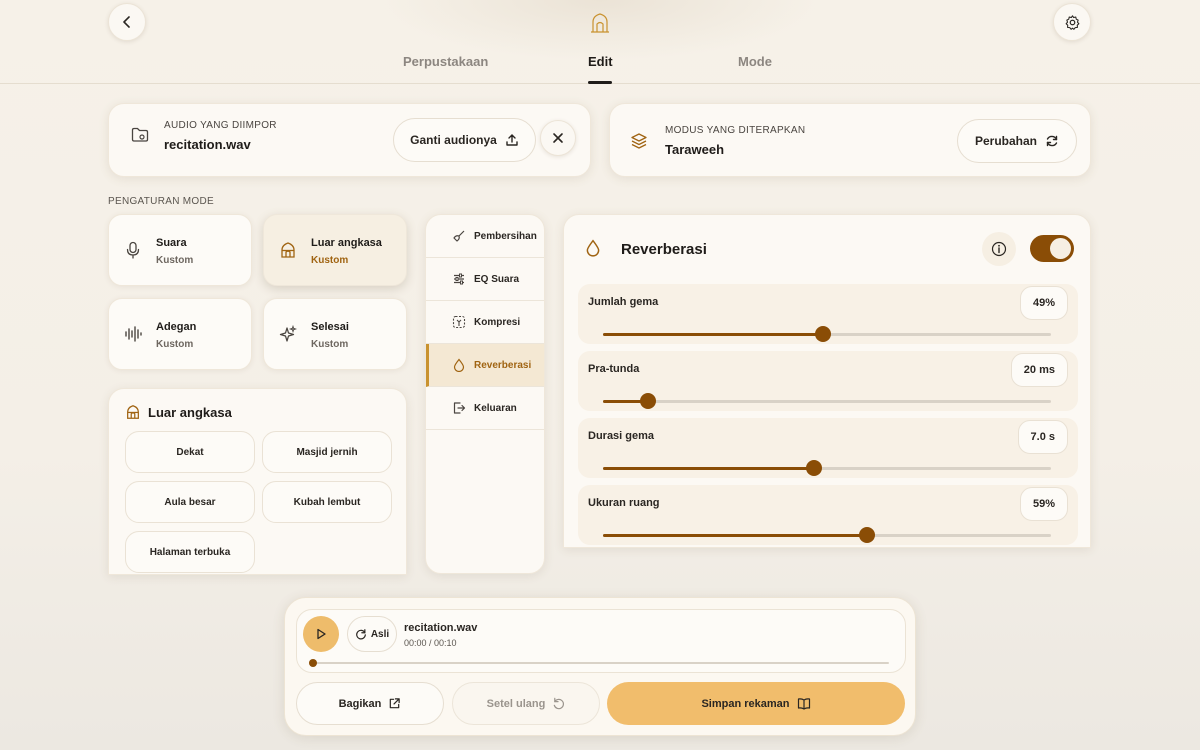 This screenshot has width=1200, height=750. I want to click on toggle-knob, so click(1060, 248).